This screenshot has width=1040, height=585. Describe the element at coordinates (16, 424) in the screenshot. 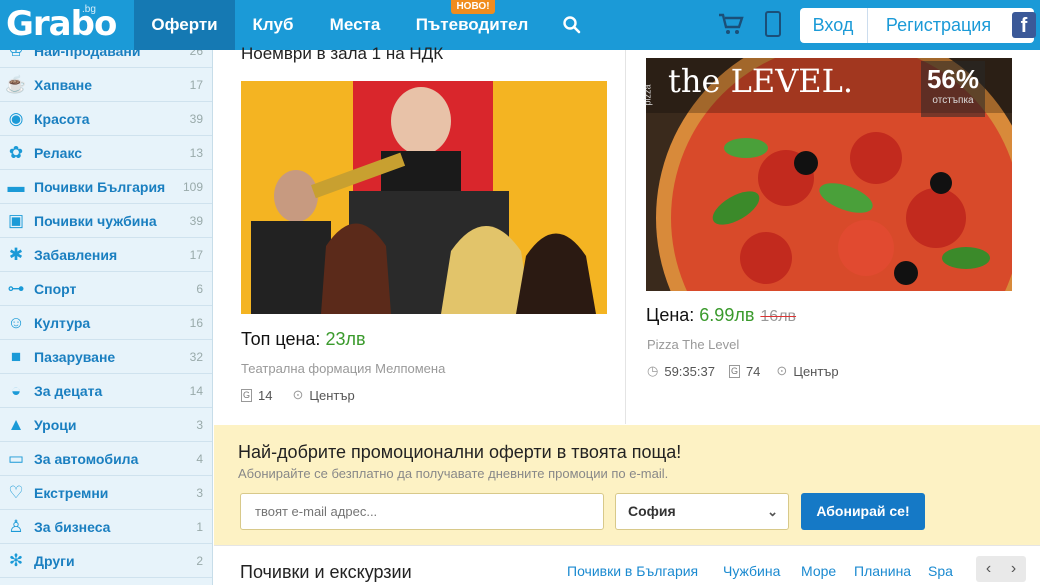

I see `graduation-cap-icon: ▲` at that location.